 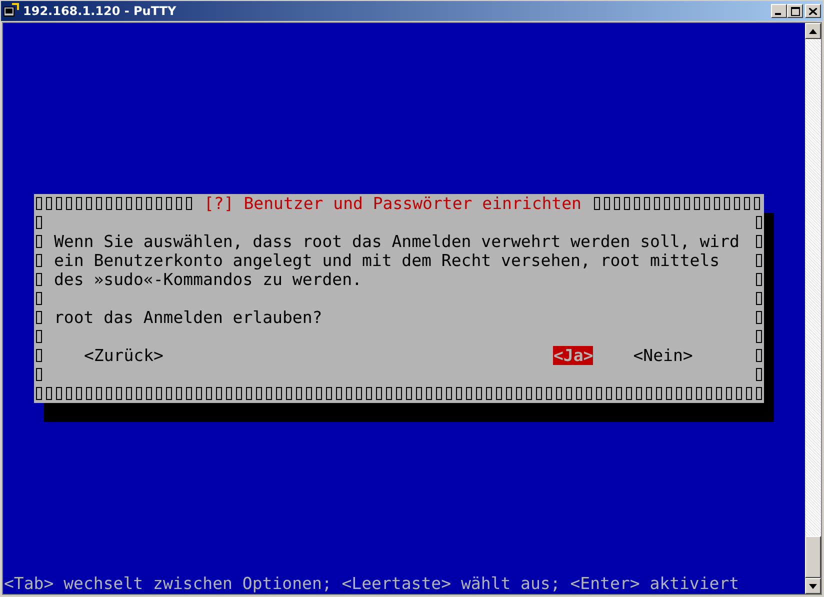 I want to click on maximize-button, so click(x=795, y=11).